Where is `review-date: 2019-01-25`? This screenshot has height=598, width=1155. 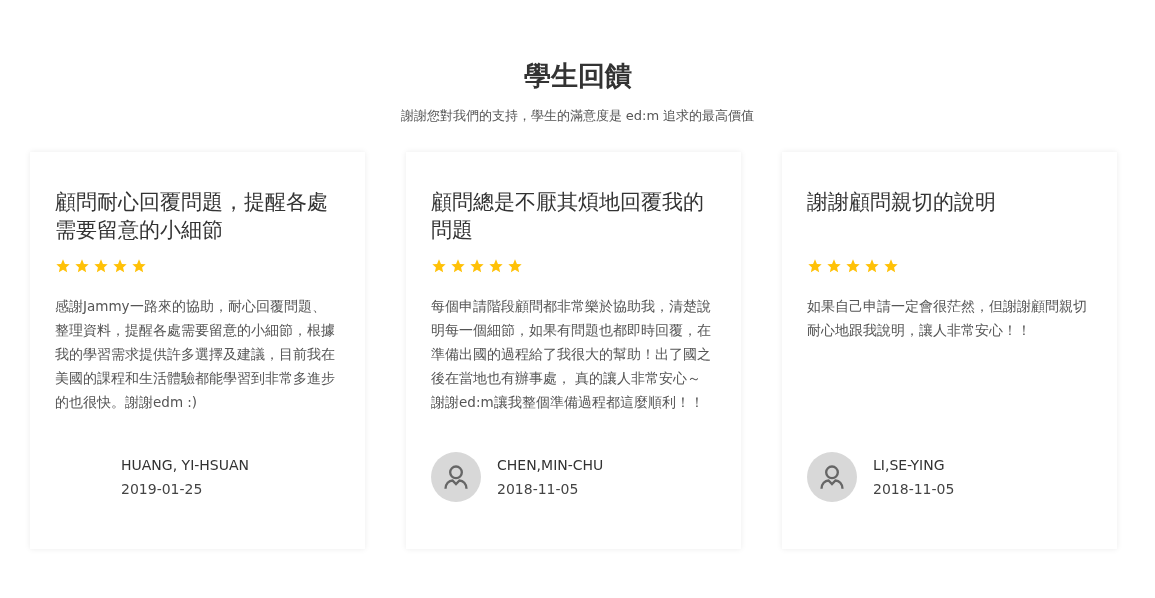 review-date: 2019-01-25 is located at coordinates (162, 489).